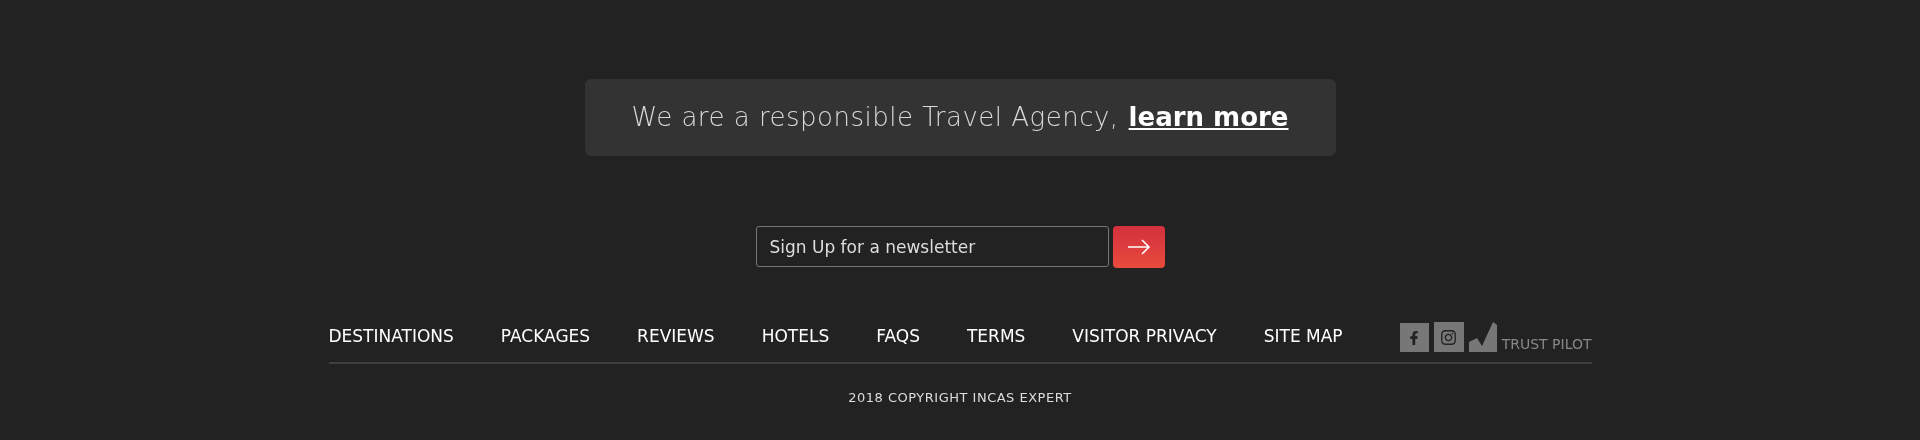  Describe the element at coordinates (1303, 336) in the screenshot. I see `footer-nav-link: SITE MAP` at that location.